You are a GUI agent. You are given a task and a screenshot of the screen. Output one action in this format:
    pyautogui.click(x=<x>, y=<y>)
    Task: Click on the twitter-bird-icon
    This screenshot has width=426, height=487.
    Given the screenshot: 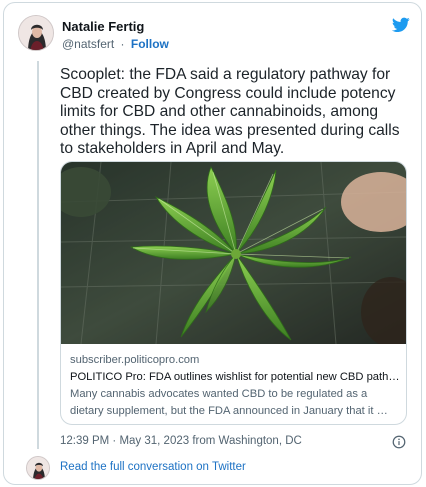 What is the action you would take?
    pyautogui.click(x=401, y=25)
    